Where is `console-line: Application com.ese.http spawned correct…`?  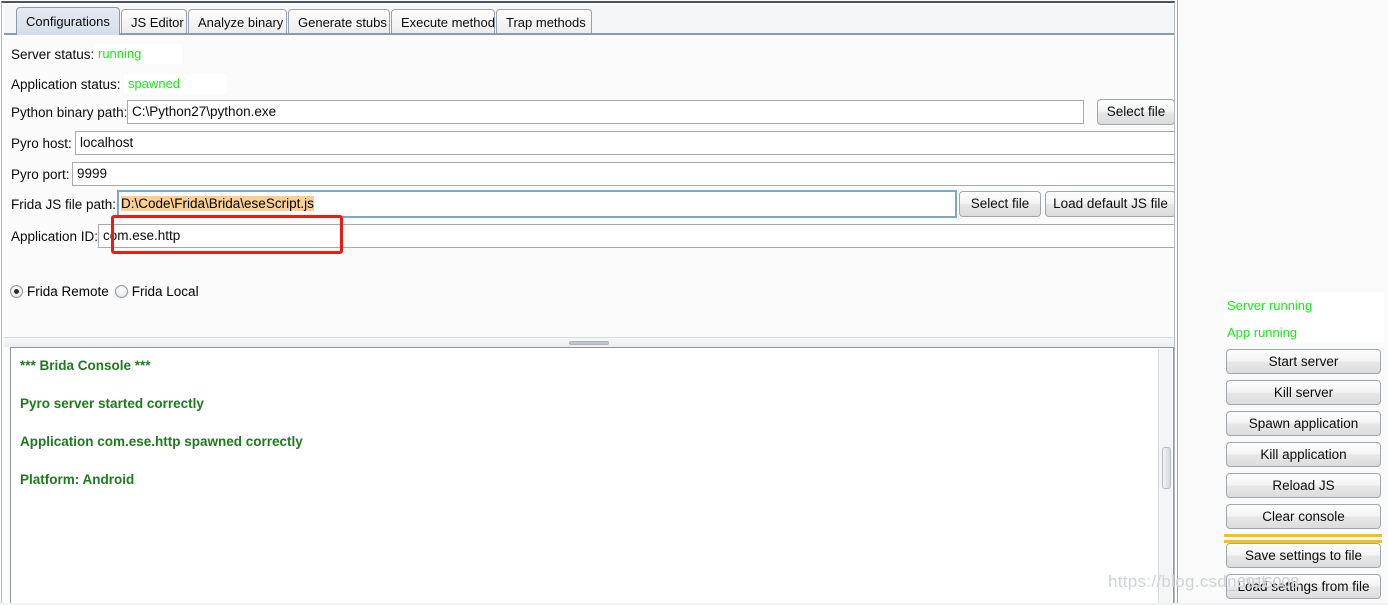 console-line: Application com.ese.http spawned correct… is located at coordinates (161, 441).